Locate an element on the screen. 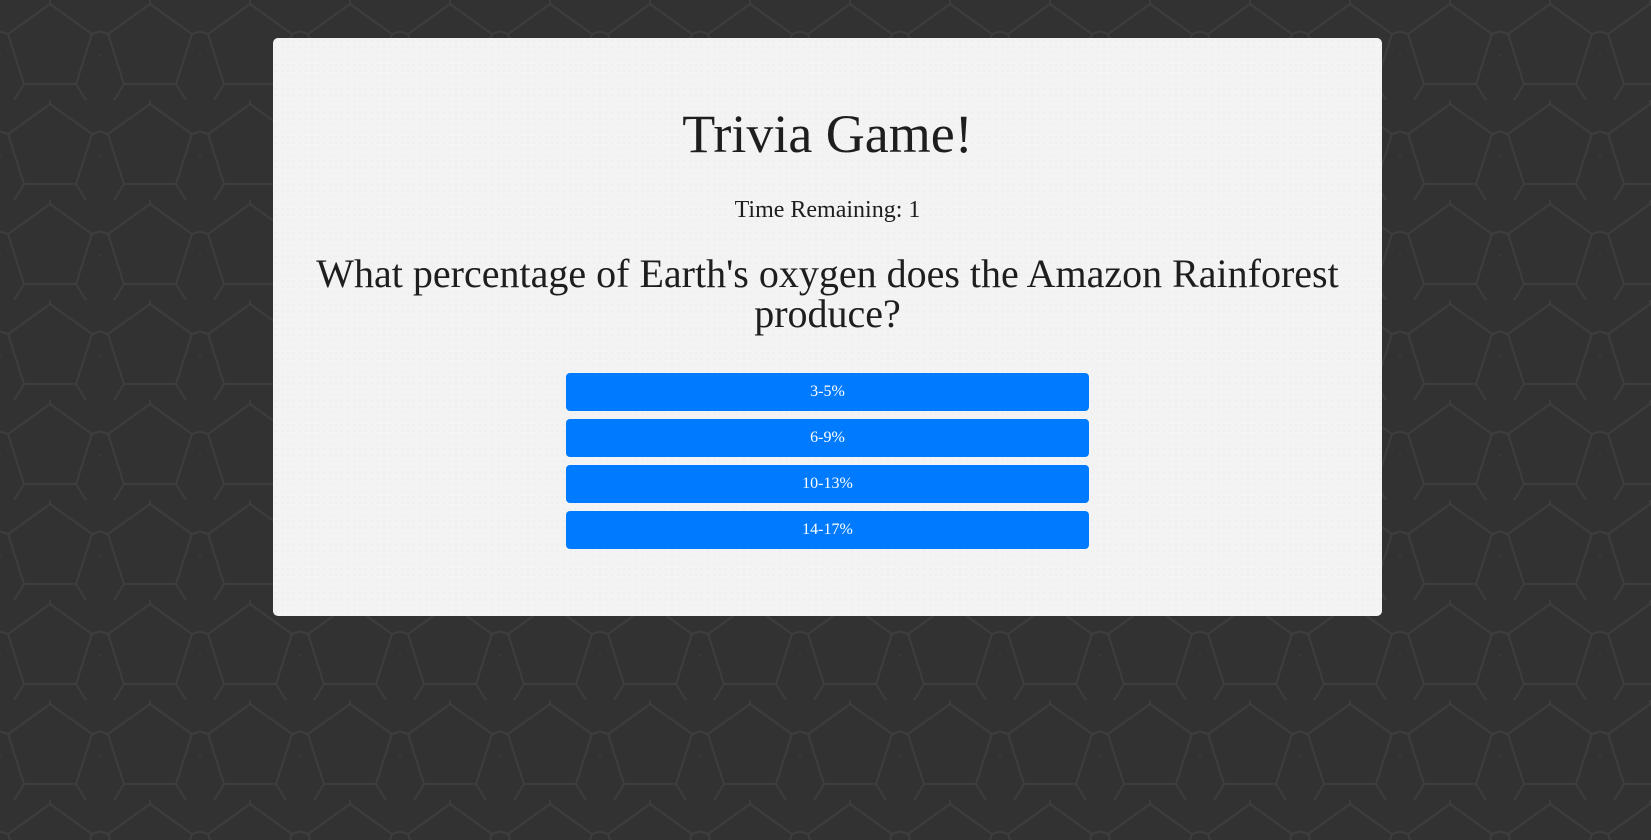  answer-button-4: 14-17% is located at coordinates (827, 530).